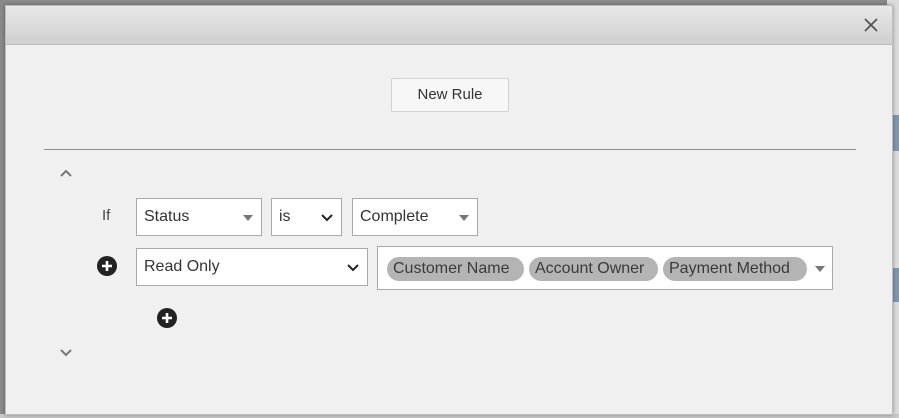 This screenshot has width=899, height=418. Describe the element at coordinates (306, 217) in the screenshot. I see `condition-operator-select: is` at that location.